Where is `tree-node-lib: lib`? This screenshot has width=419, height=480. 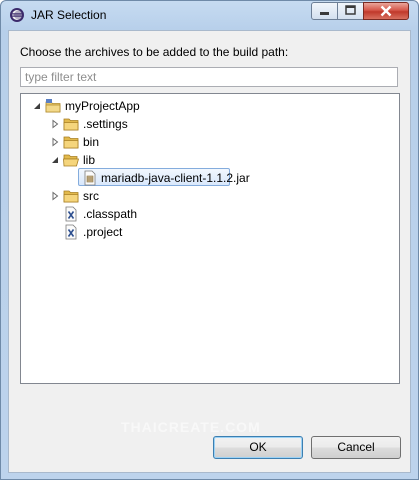 tree-node-lib: lib is located at coordinates (210, 160).